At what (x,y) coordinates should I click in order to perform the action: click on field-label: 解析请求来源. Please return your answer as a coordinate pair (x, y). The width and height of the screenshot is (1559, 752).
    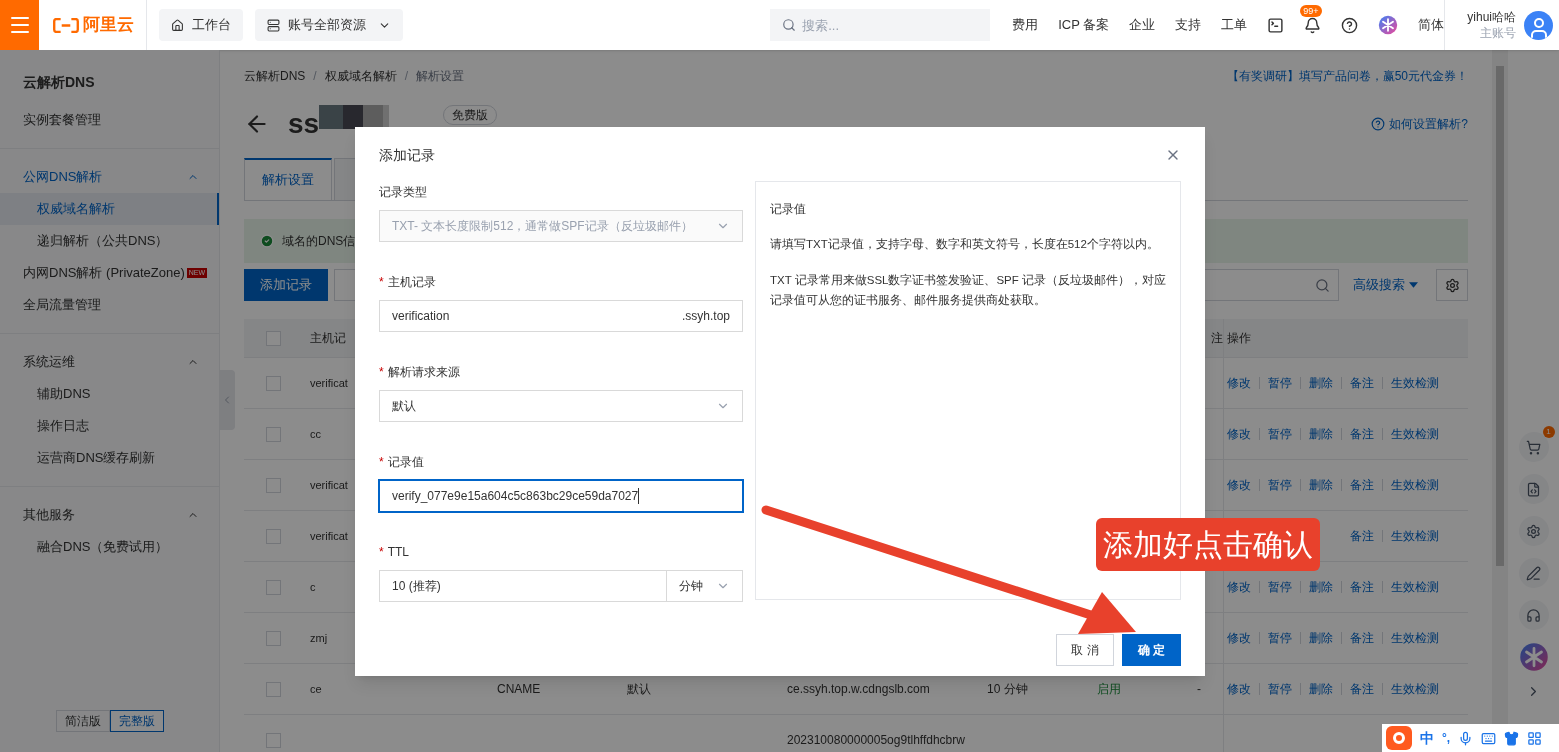
    Looking at the image, I should click on (423, 372).